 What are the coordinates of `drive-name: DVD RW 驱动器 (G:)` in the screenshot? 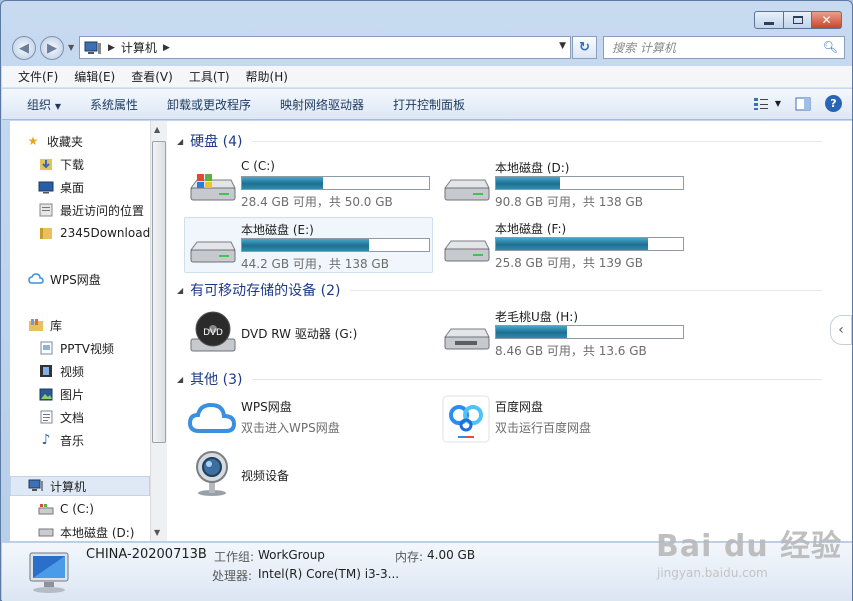 It's located at (299, 334).